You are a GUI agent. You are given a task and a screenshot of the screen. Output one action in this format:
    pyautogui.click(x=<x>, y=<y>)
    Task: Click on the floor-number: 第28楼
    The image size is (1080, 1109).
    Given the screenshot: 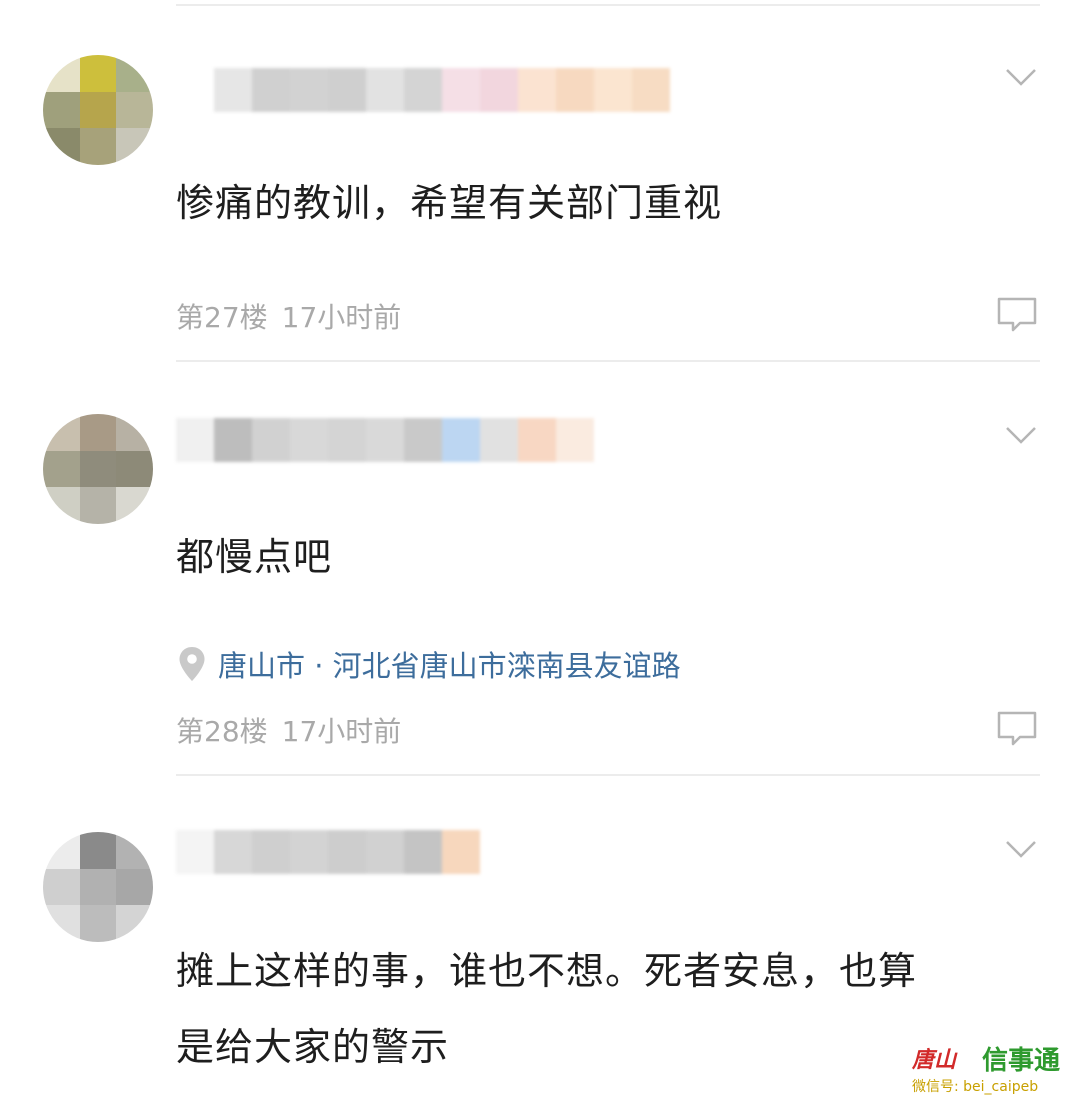 What is the action you would take?
    pyautogui.click(x=222, y=731)
    